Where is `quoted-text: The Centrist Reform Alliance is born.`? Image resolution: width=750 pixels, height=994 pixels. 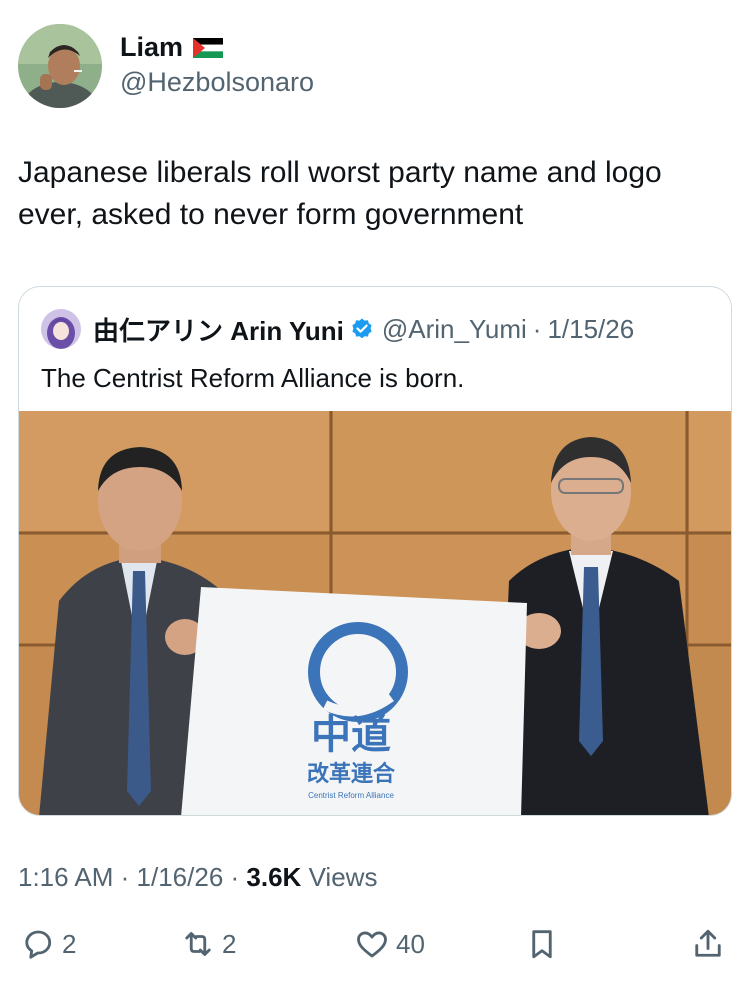
quoted-text: The Centrist Reform Alliance is born. is located at coordinates (253, 378).